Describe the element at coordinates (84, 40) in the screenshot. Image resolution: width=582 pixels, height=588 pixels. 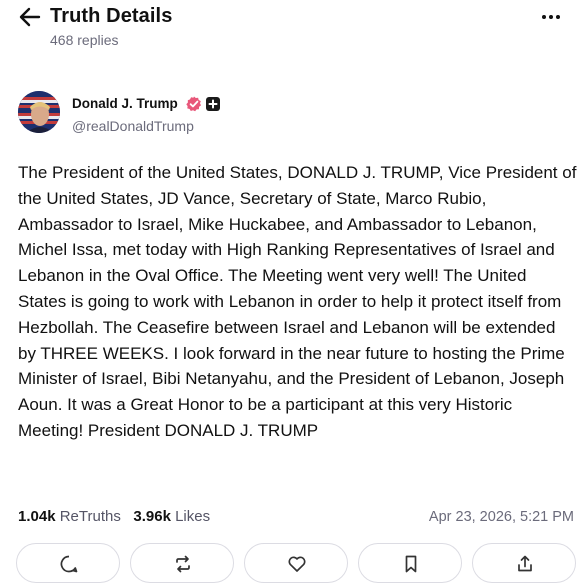
I see `replies-count: 468 replies` at that location.